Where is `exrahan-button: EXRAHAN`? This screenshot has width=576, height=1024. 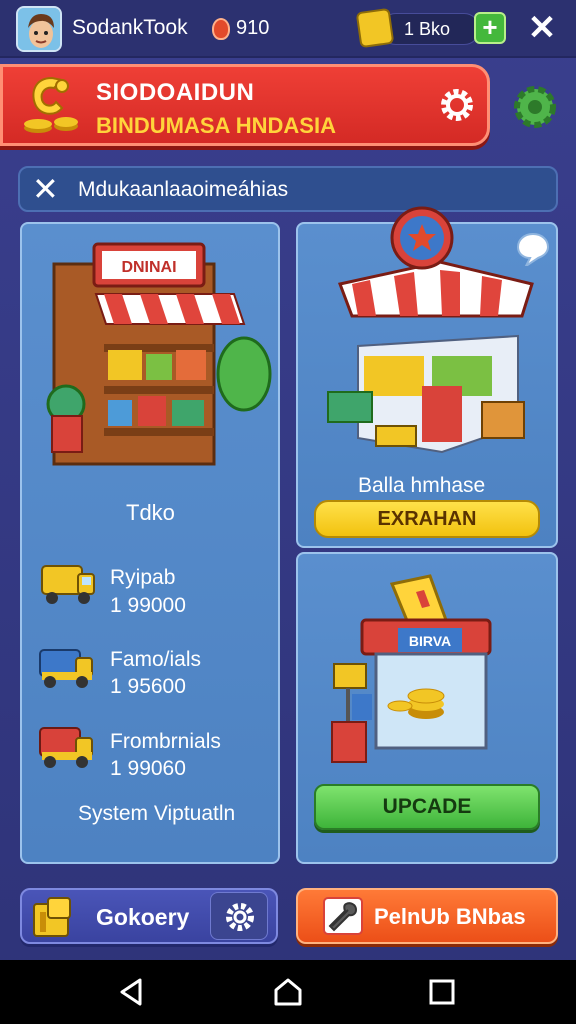
exrahan-button: EXRAHAN is located at coordinates (427, 519).